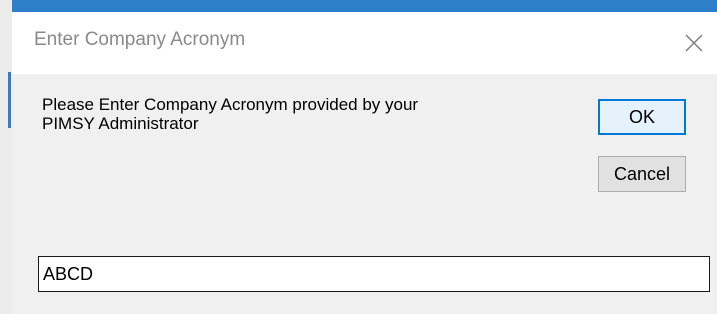 The height and width of the screenshot is (314, 717). Describe the element at coordinates (9, 100) in the screenshot. I see `background-window-accent` at that location.